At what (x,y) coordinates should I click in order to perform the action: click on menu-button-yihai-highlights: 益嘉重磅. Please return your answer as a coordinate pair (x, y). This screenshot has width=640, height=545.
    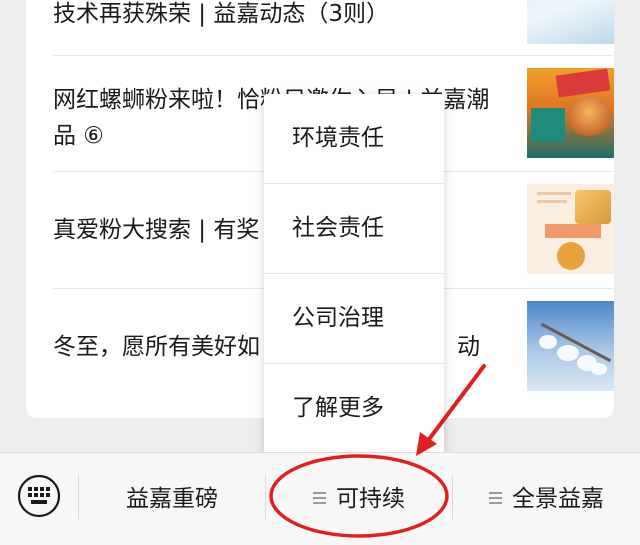
    Looking at the image, I should click on (172, 499).